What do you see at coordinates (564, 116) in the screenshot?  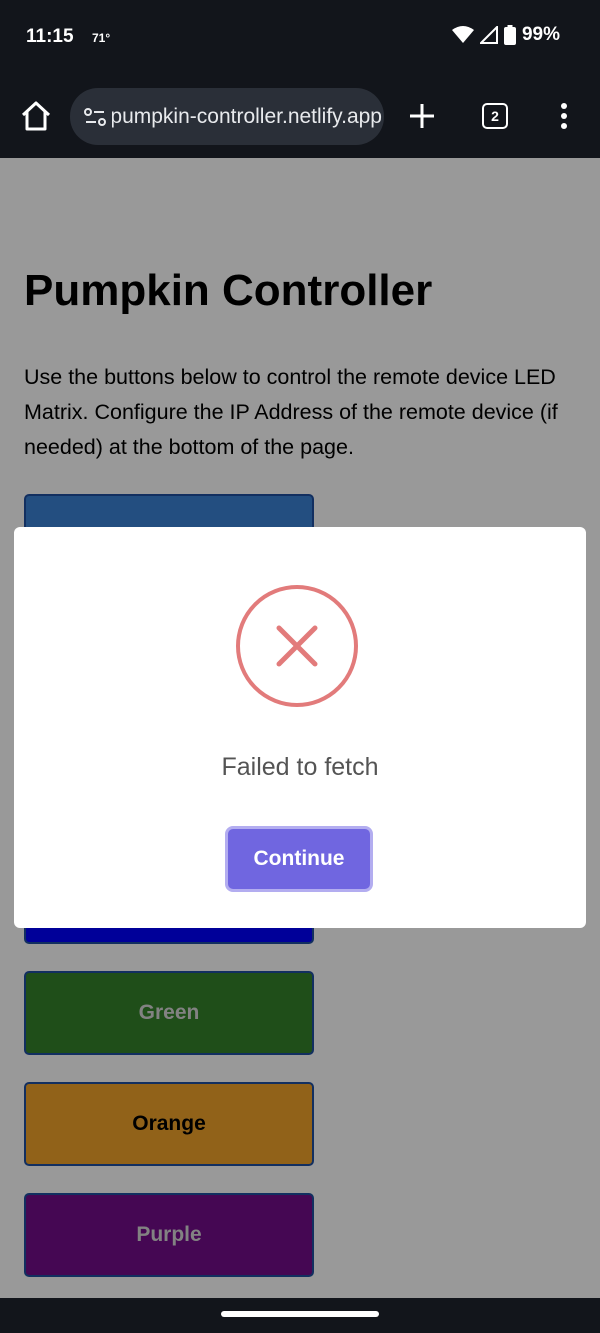 I see `more-menu-icon` at bounding box center [564, 116].